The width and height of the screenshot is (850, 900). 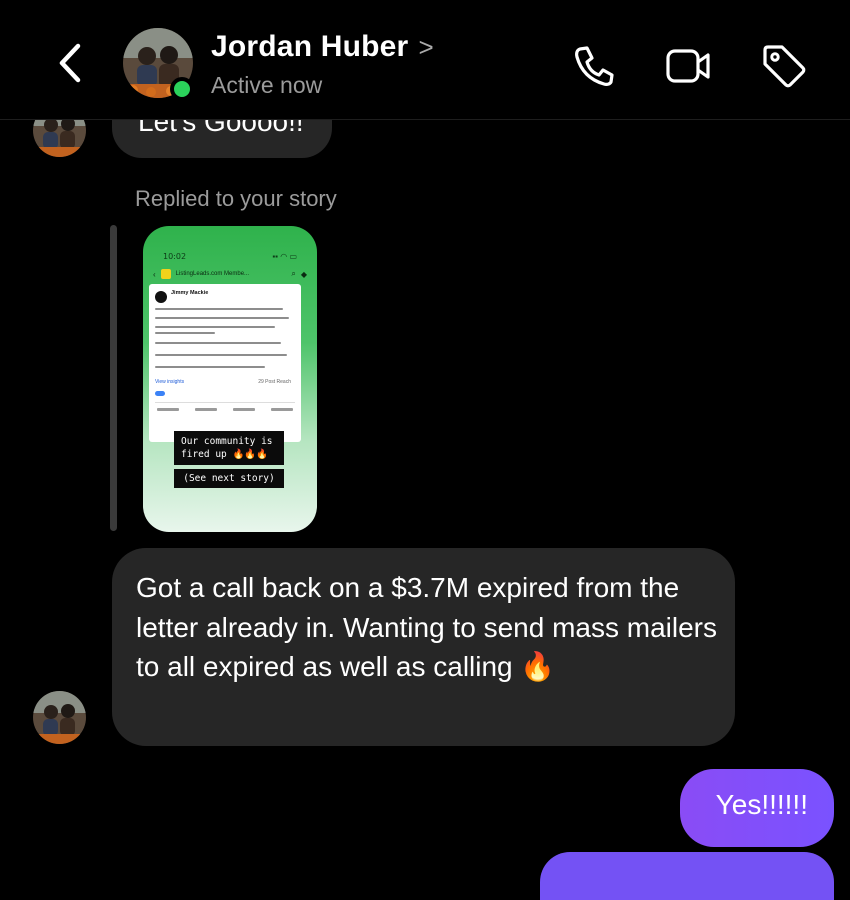 What do you see at coordinates (225, 402) in the screenshot?
I see `post-divider` at bounding box center [225, 402].